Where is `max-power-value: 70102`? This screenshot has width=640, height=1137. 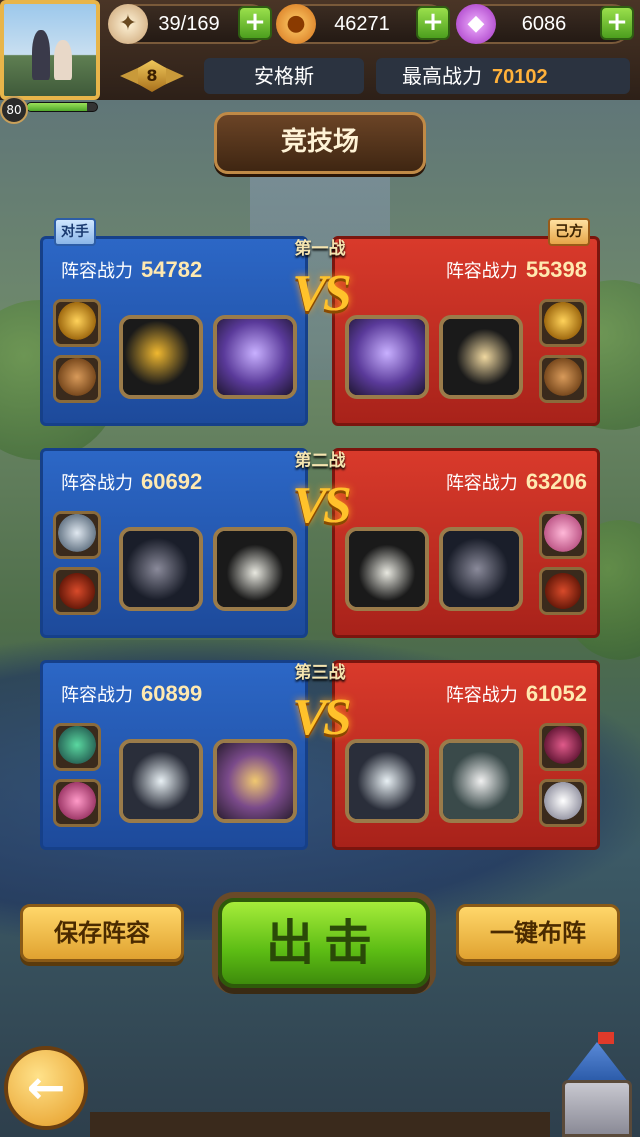 max-power-value: 70102 is located at coordinates (520, 77).